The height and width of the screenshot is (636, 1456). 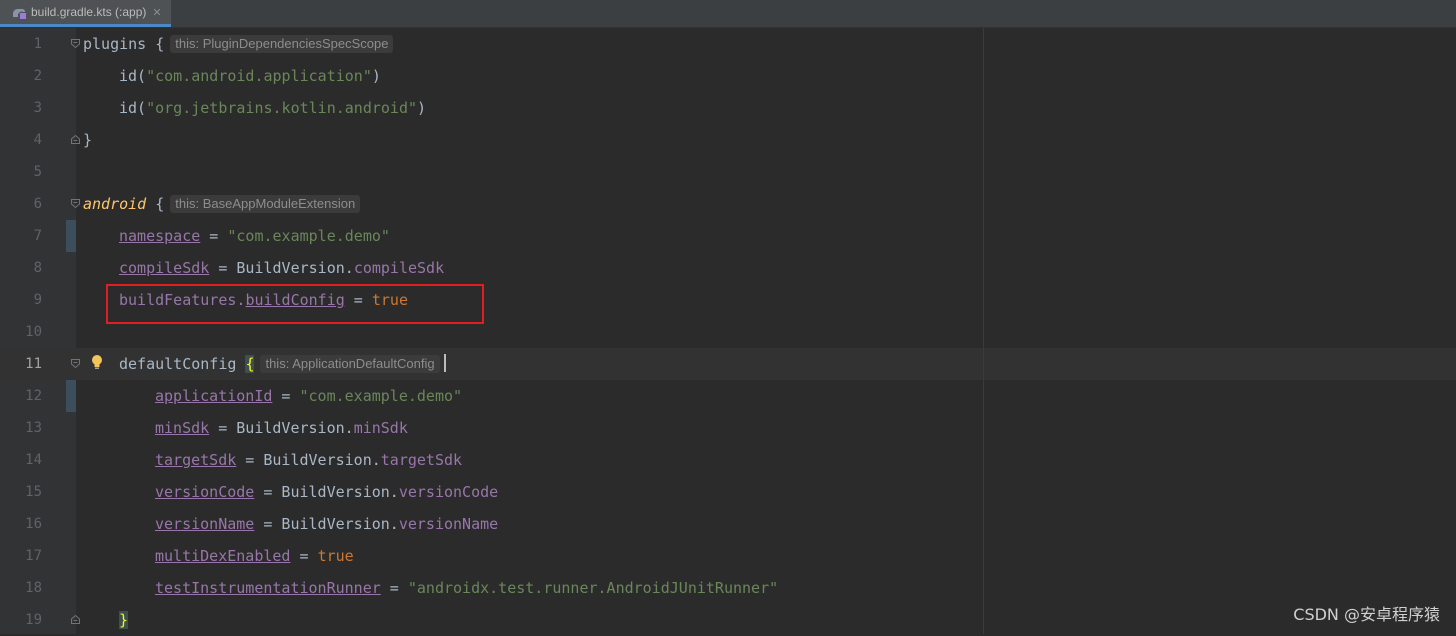 I want to click on text-cursor, so click(x=444, y=363).